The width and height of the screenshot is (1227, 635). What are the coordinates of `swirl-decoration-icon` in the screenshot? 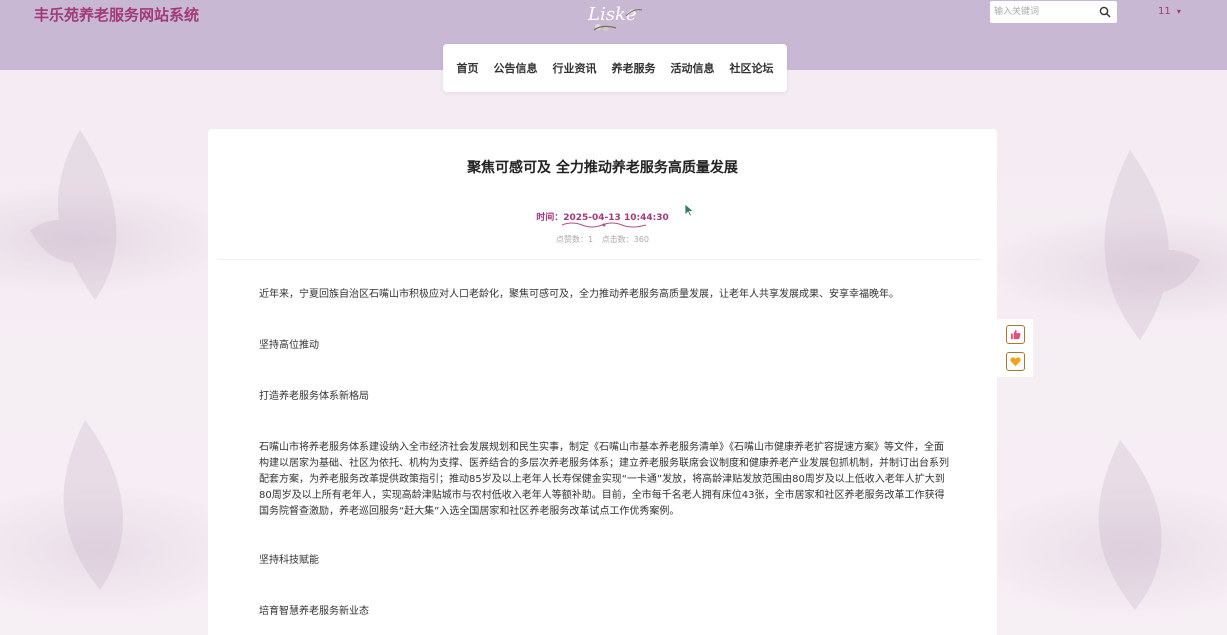 It's located at (604, 225).